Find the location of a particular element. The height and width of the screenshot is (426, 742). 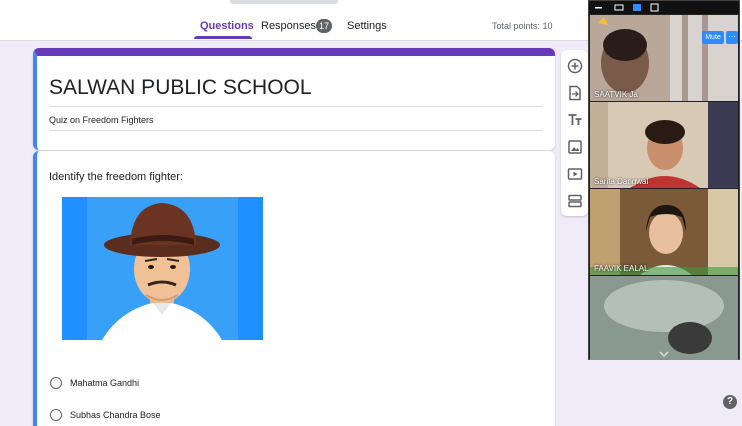

option-label: Subhas Chandra Bose is located at coordinates (115, 415).